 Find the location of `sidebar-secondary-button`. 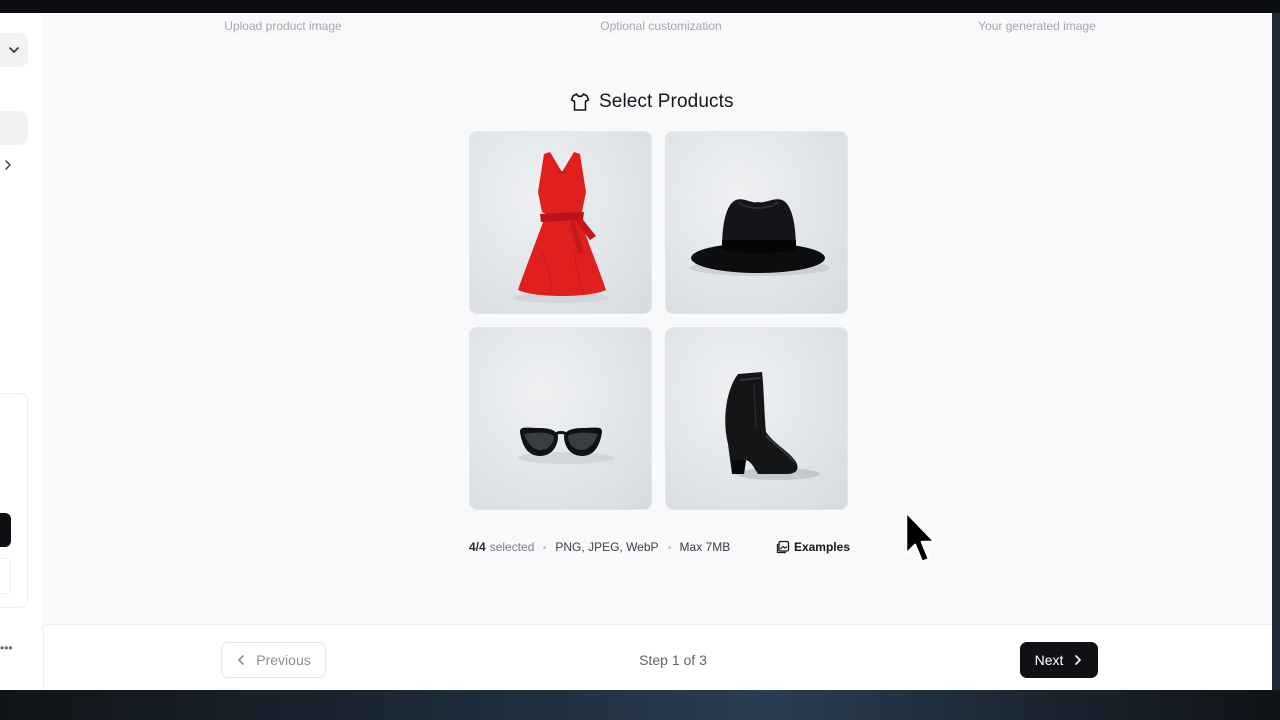

sidebar-secondary-button is located at coordinates (5, 576).